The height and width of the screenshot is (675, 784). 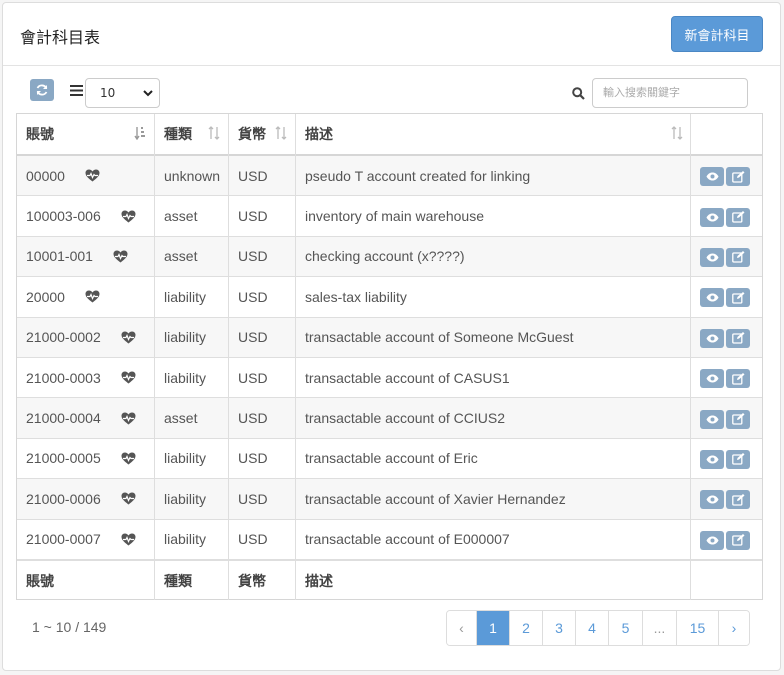 I want to click on footer-type: 種類, so click(x=178, y=580).